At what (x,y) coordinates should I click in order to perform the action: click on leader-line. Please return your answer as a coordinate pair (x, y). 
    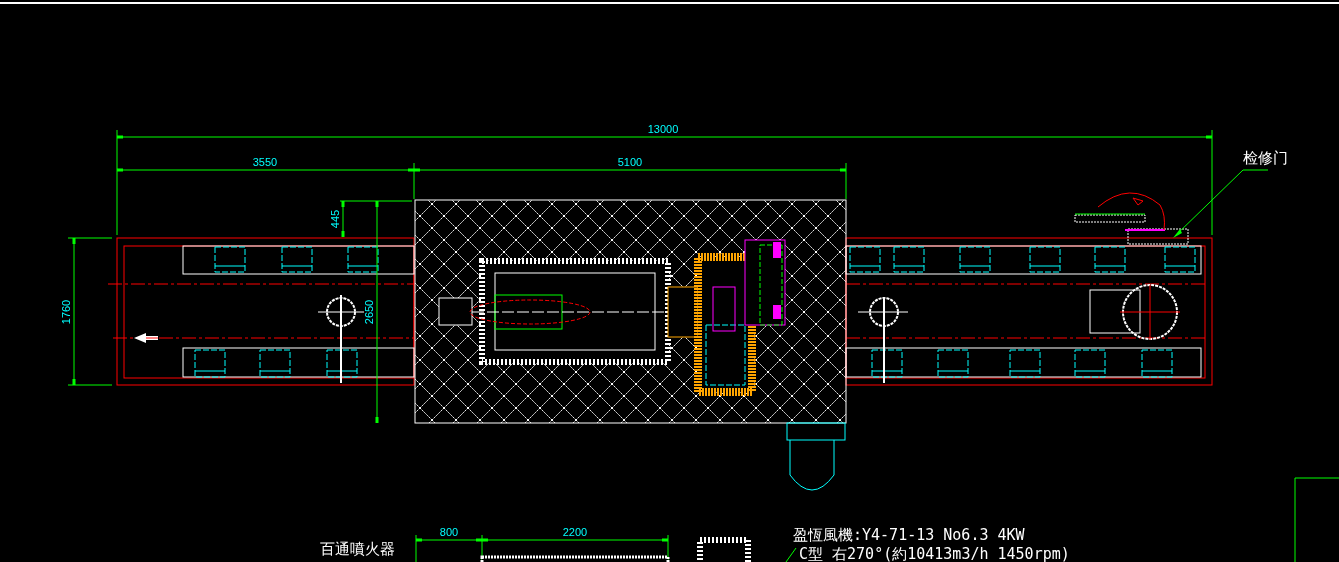
    Looking at the image, I should click on (791, 554).